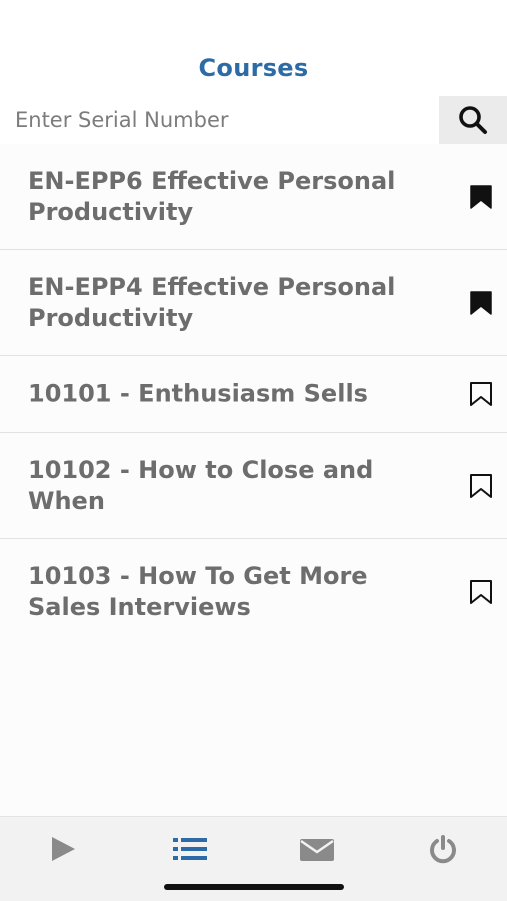 This screenshot has height=901, width=507. I want to click on course-title: 10103 - How To Get More Sales Interviews, so click(198, 591).